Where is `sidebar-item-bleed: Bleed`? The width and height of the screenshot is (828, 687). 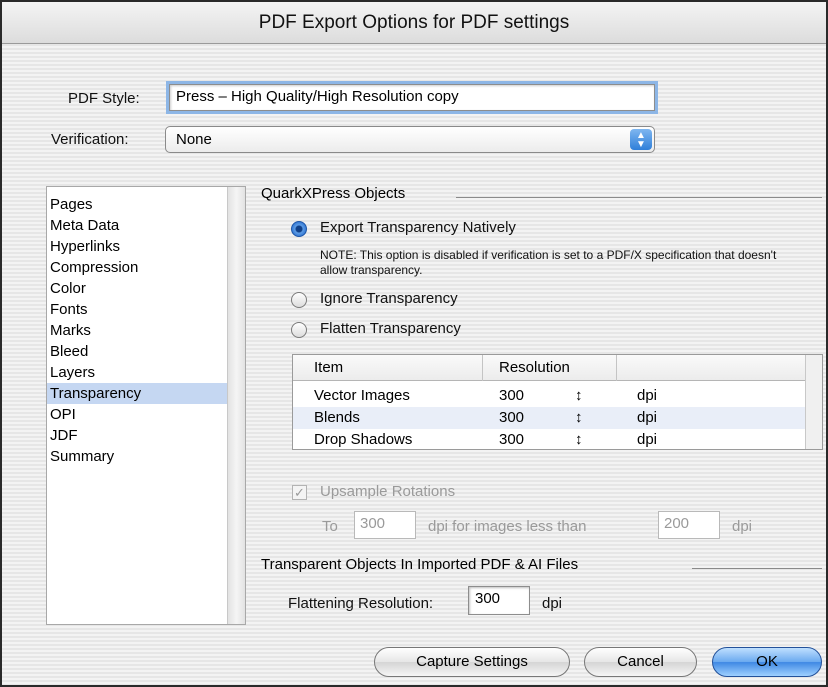
sidebar-item-bleed: Bleed is located at coordinates (137, 351).